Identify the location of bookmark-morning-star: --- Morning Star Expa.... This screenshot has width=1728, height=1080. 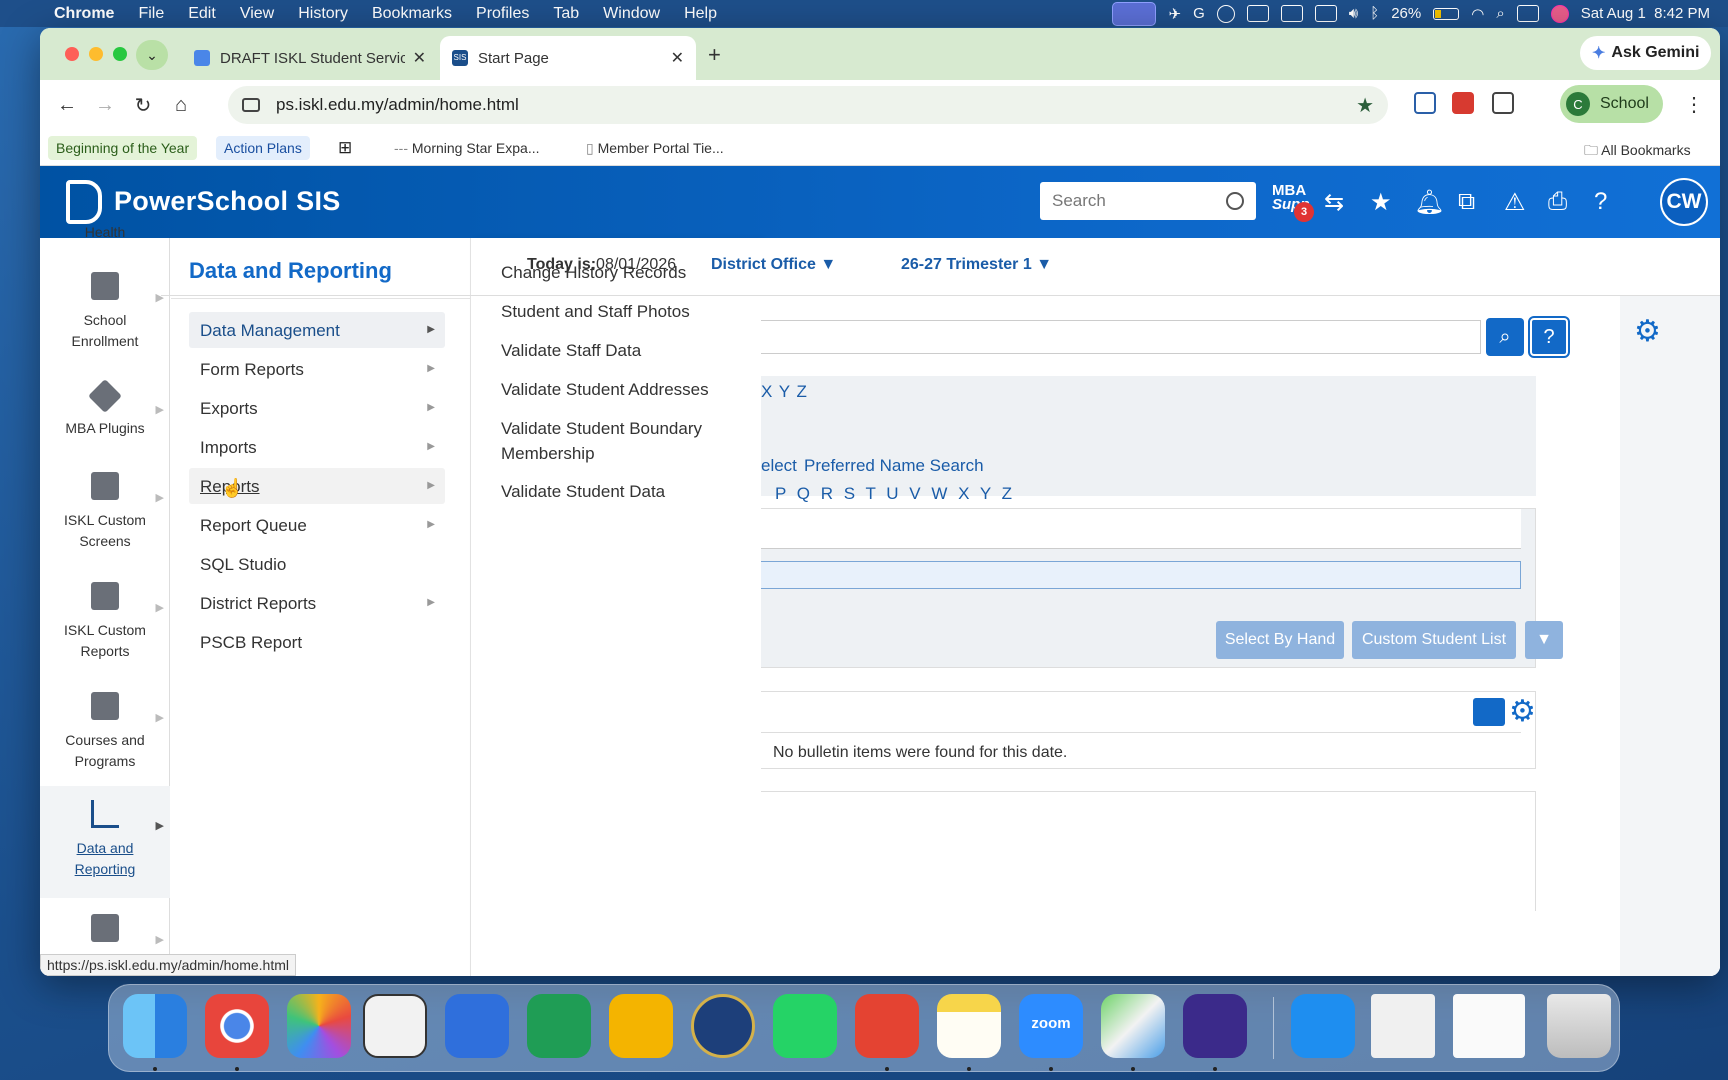
(467, 148).